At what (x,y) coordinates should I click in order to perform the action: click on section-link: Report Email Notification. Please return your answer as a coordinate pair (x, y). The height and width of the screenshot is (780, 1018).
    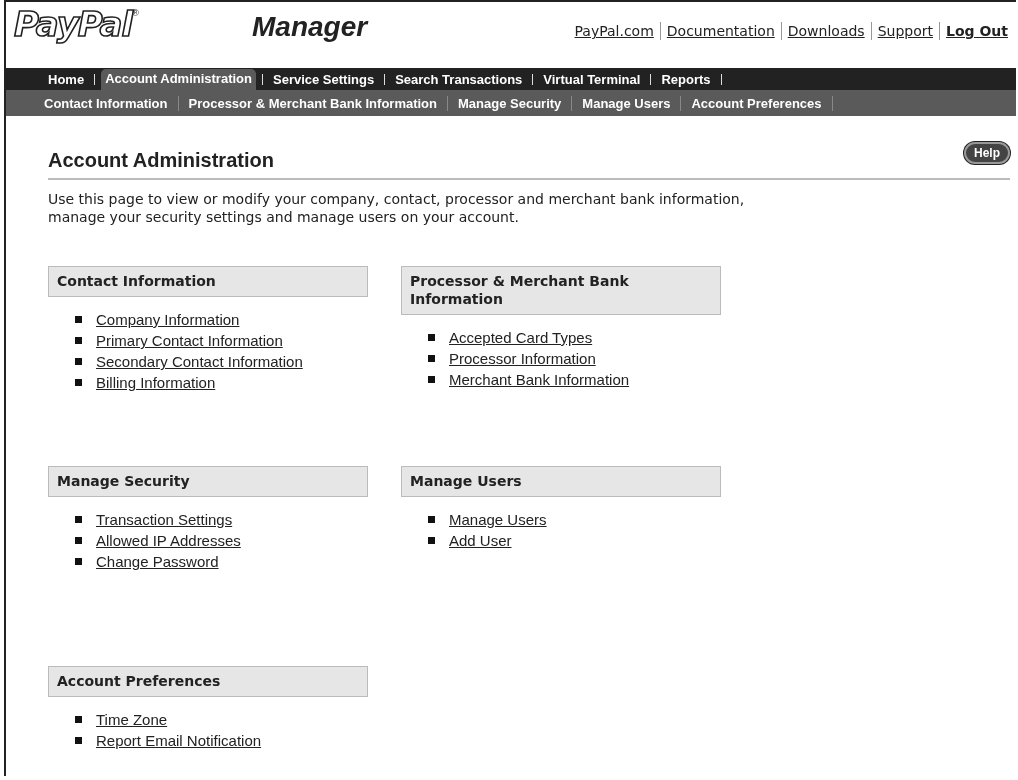
    Looking at the image, I should click on (179, 740).